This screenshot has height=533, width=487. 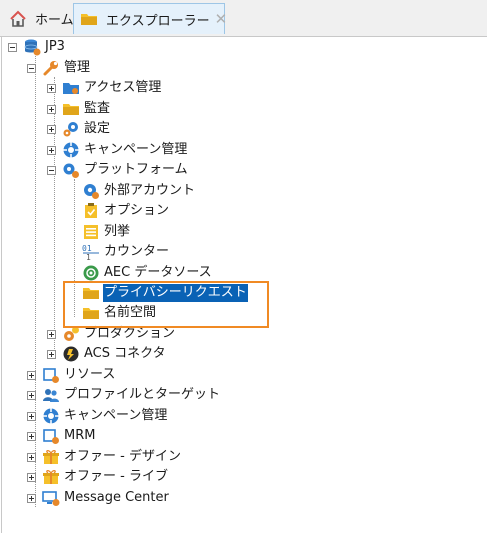 I want to click on tree-item-production: プロダクション, so click(x=111, y=334).